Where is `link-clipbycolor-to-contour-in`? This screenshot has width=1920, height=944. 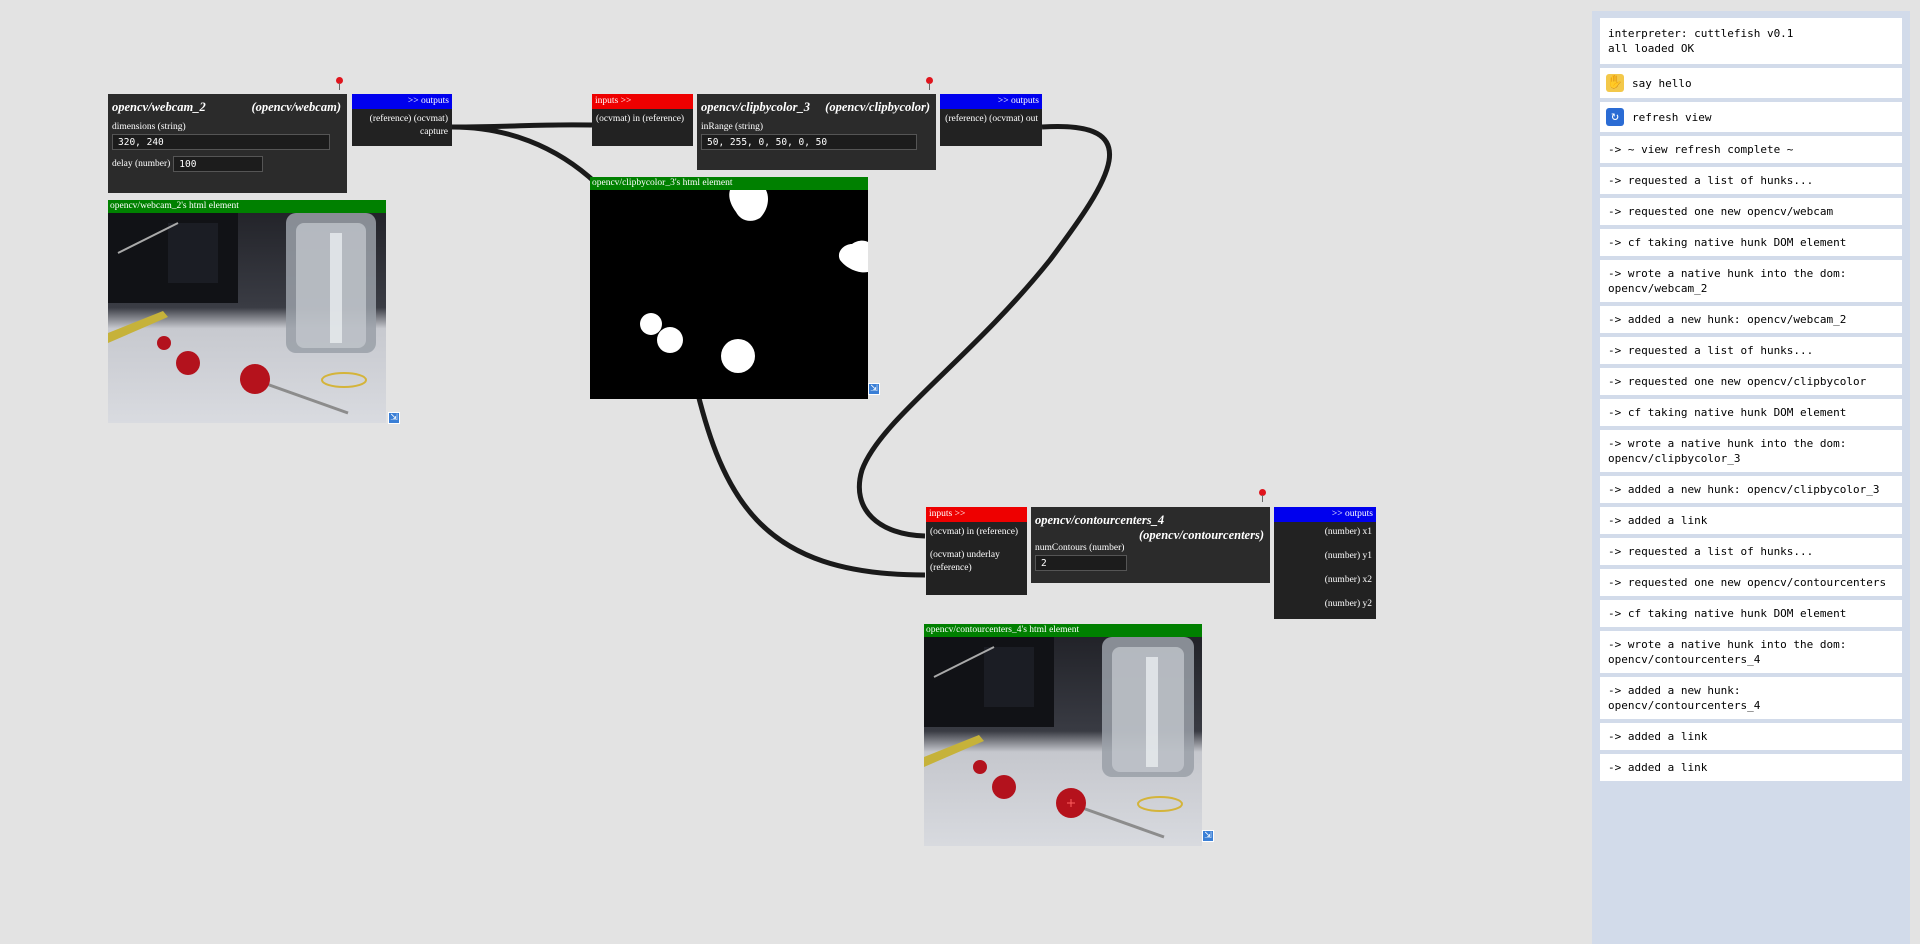 link-clipbycolor-to-contour-in is located at coordinates (984, 331).